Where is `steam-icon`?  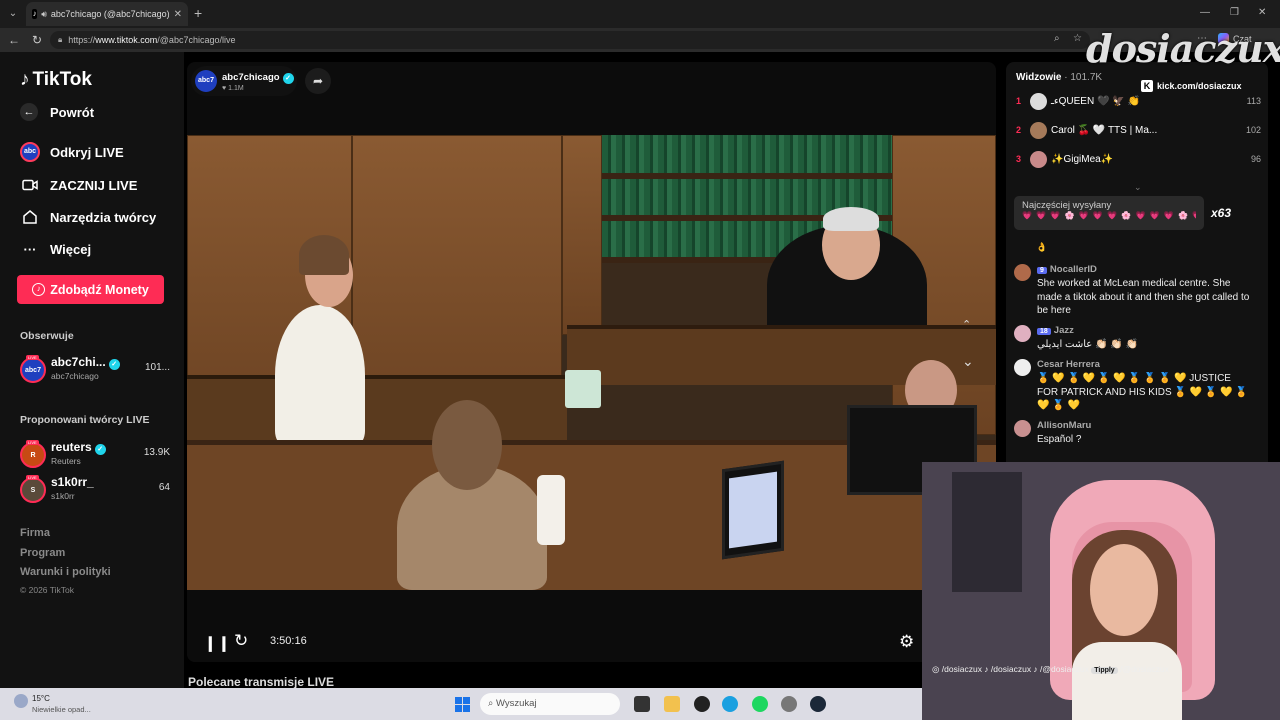
steam-icon is located at coordinates (818, 704).